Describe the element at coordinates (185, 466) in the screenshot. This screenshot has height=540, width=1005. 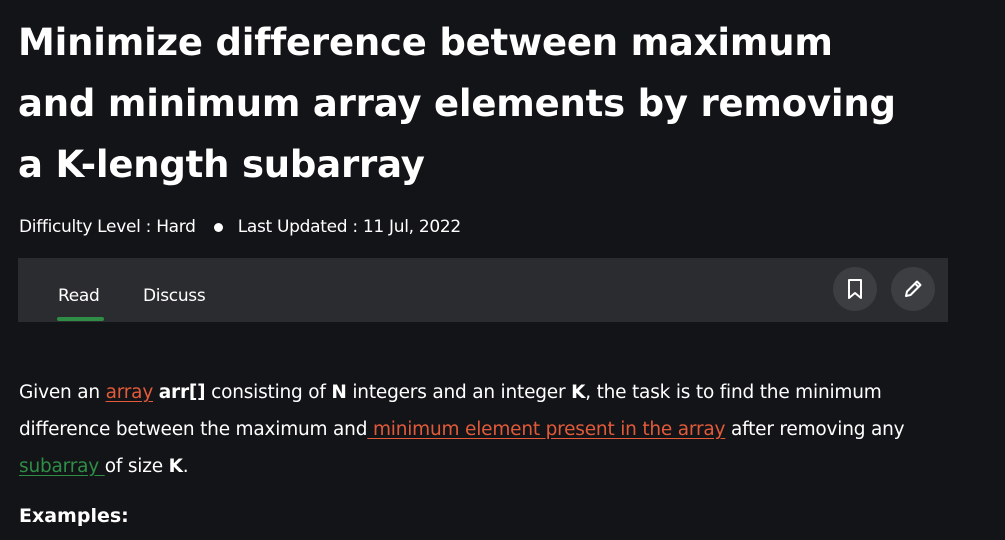
I see `text-span: .` at that location.